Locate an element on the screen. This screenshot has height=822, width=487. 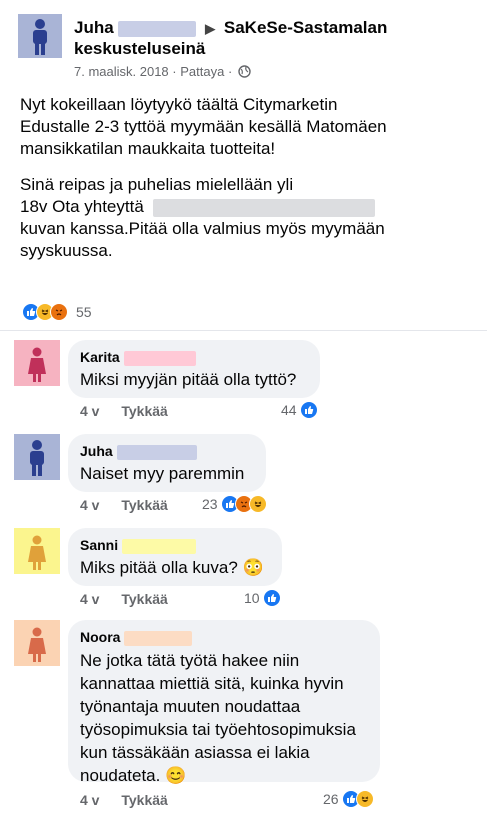
post-meta: 7. maalisk. 2018 · Pattaya · is located at coordinates (162, 71).